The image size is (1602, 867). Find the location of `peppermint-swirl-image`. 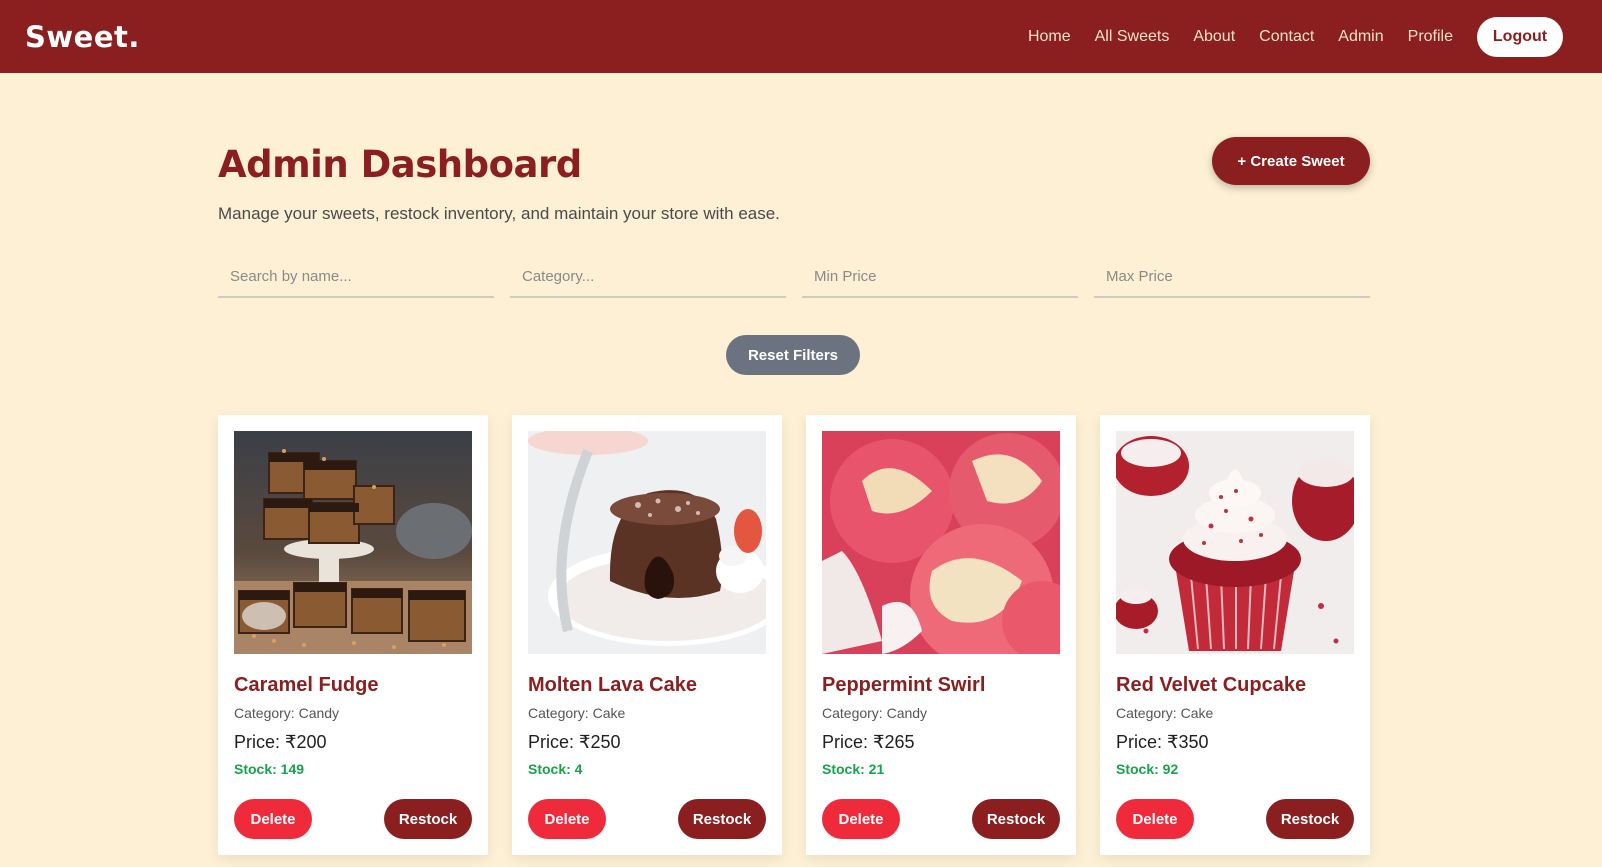

peppermint-swirl-image is located at coordinates (941, 542).